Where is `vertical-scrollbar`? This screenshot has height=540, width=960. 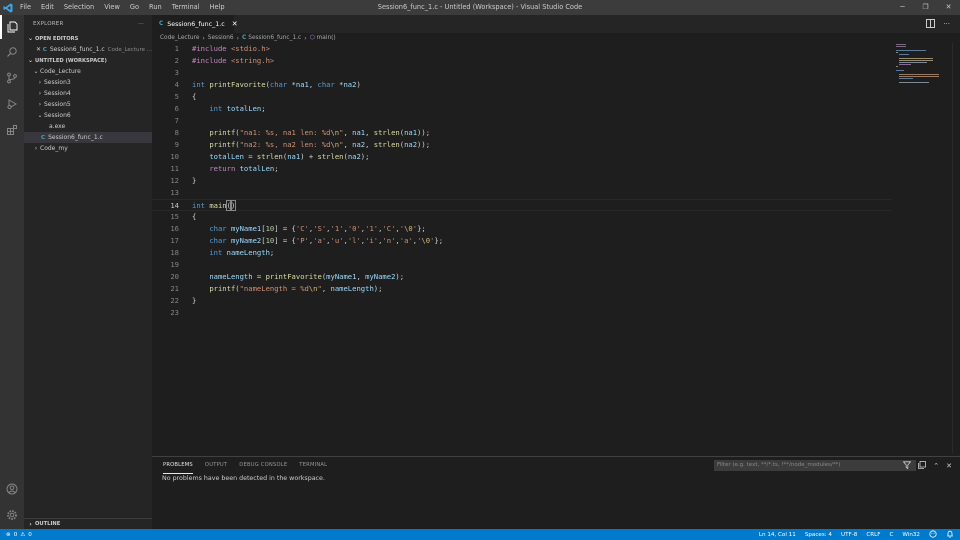
vertical-scrollbar is located at coordinates (956, 248).